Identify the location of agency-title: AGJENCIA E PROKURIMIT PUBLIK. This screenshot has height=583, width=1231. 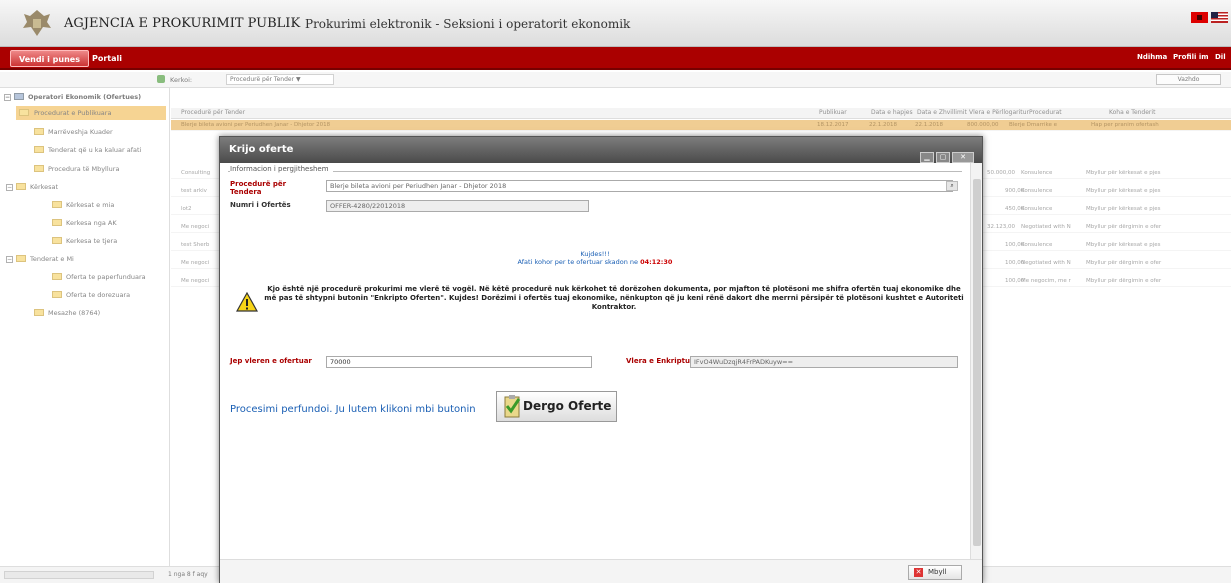
(182, 23).